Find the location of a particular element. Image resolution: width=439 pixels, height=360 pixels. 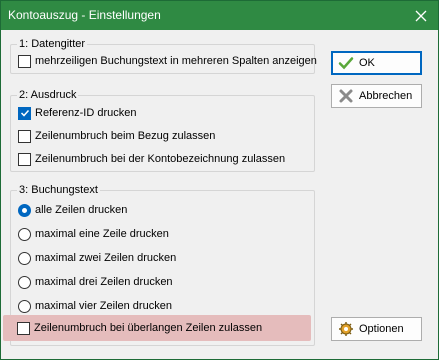

close-button is located at coordinates (421, 15).